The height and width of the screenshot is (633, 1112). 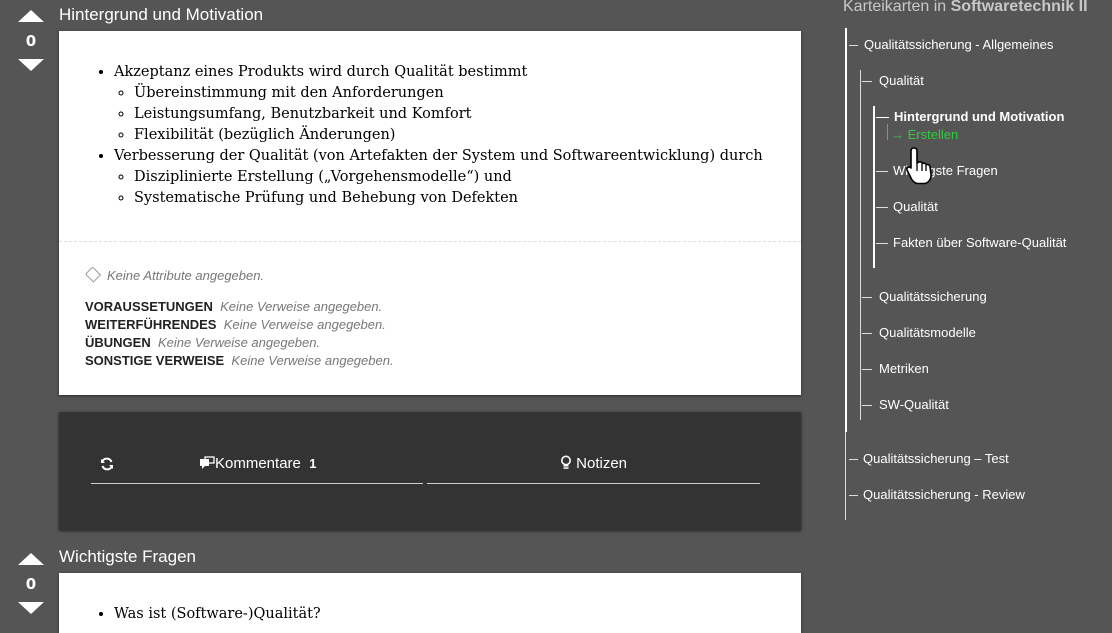 What do you see at coordinates (118, 342) in the screenshot?
I see `reference-label: ÜBUNGEN` at bounding box center [118, 342].